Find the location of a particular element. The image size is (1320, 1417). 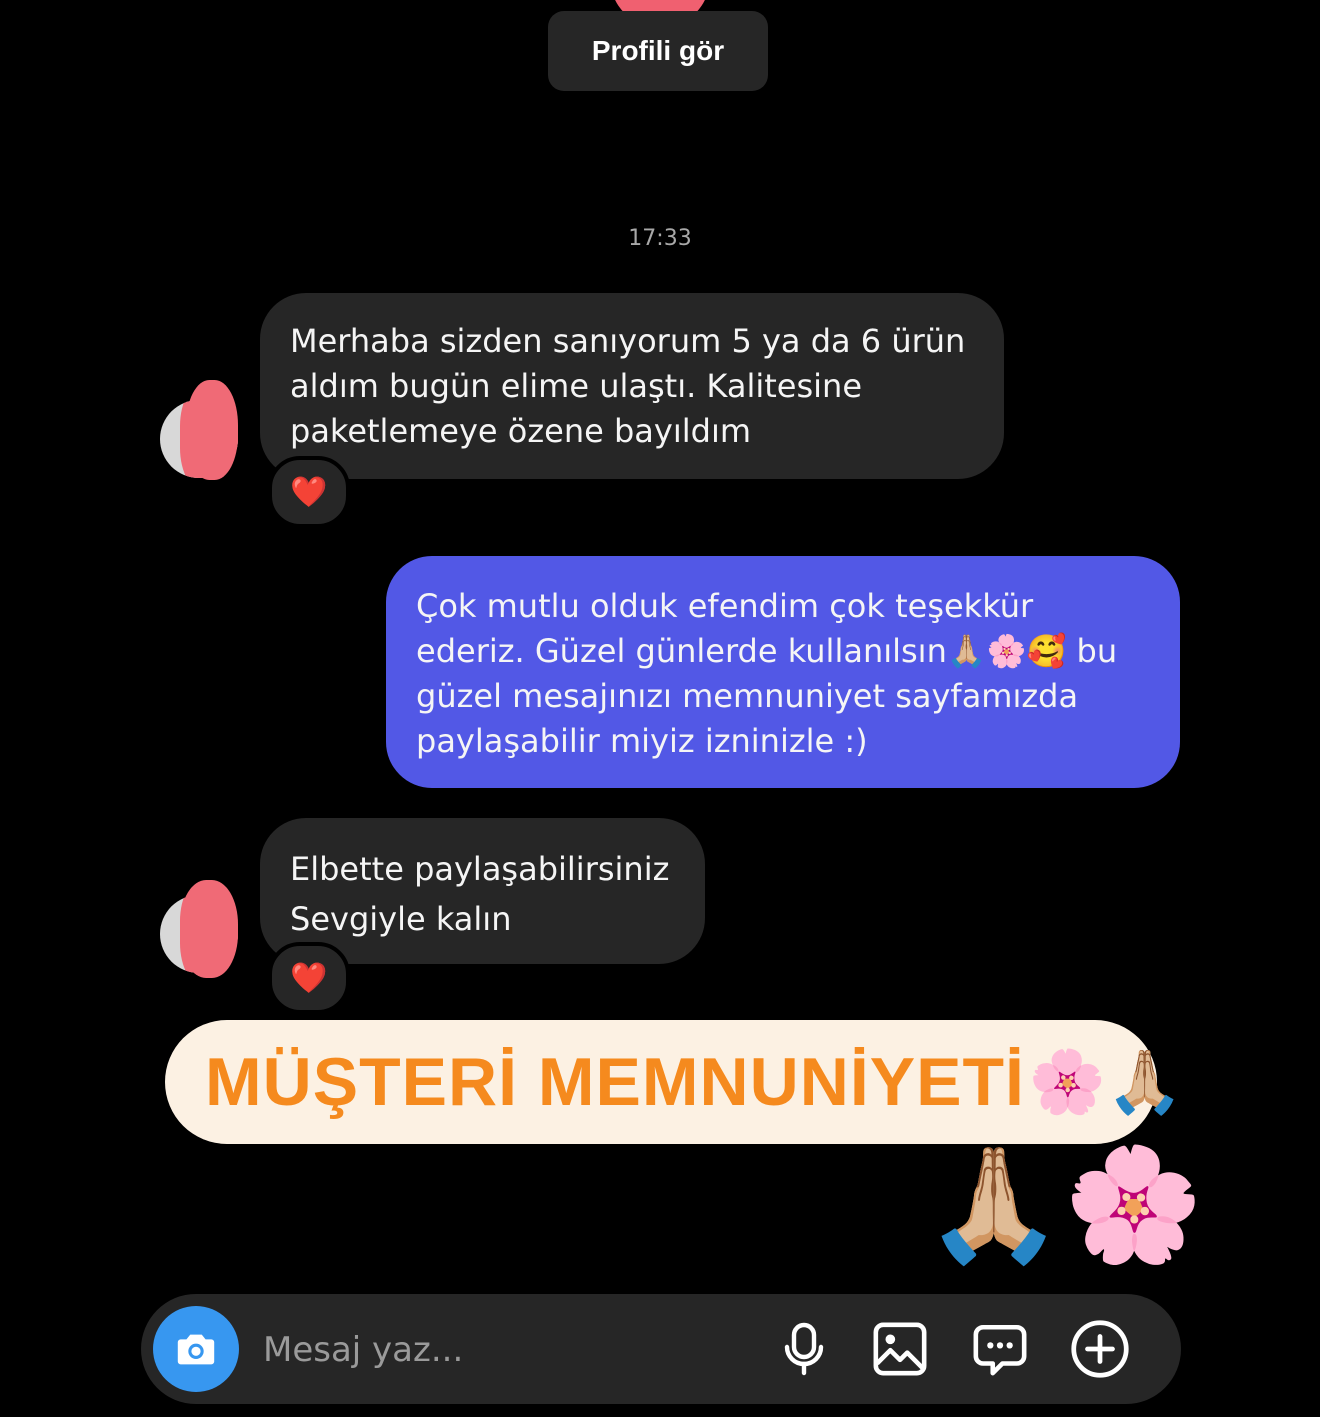

incoming-message-bubble: Elbette paylaşabilirsiniz Sevgiyle kalın is located at coordinates (482, 891).